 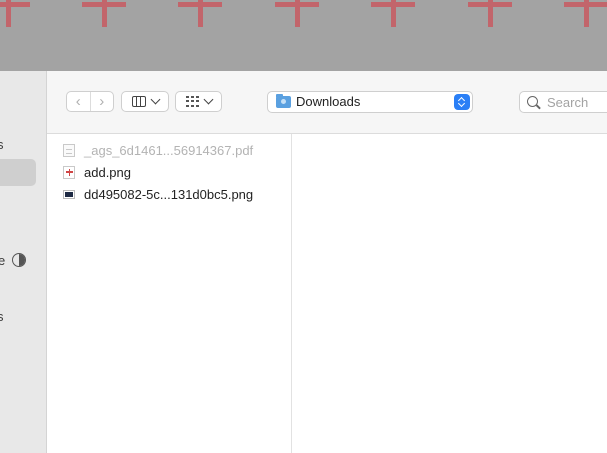 I want to click on sidebar: s e s, so click(x=23, y=262).